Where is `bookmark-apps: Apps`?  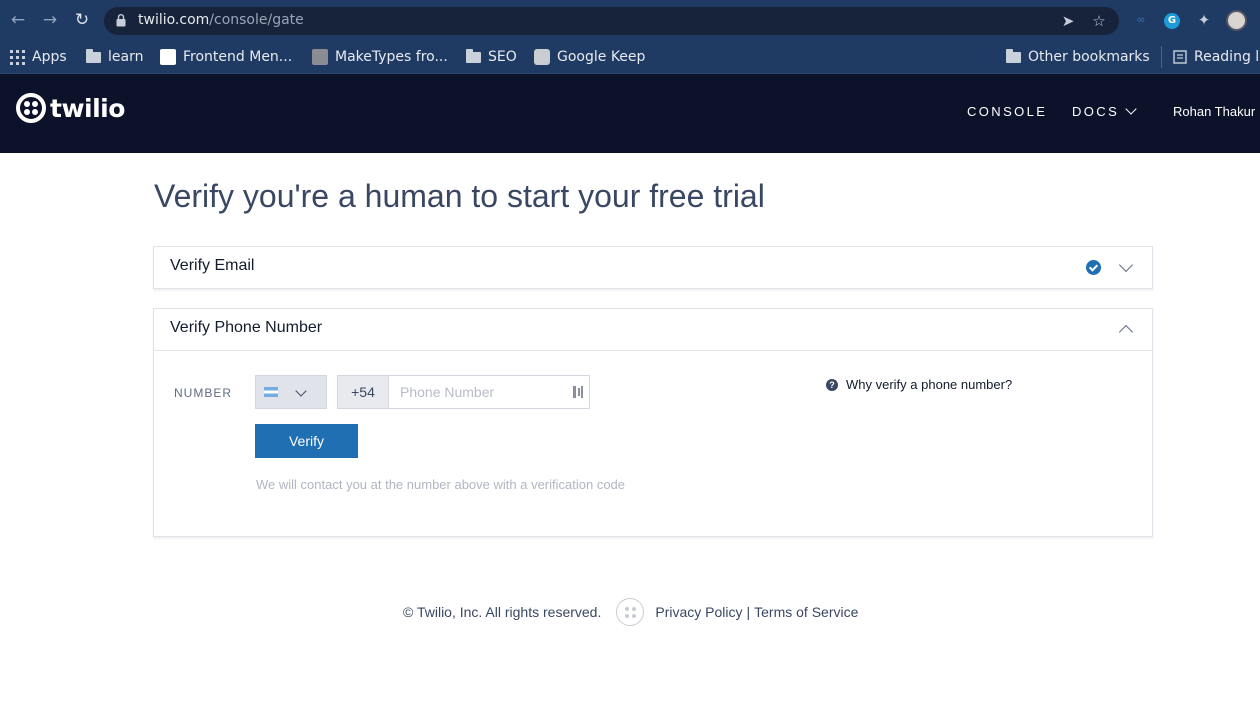
bookmark-apps: Apps is located at coordinates (38, 57).